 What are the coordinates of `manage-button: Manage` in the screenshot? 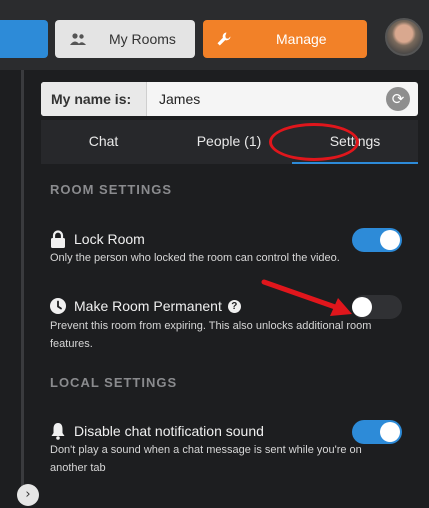 It's located at (285, 39).